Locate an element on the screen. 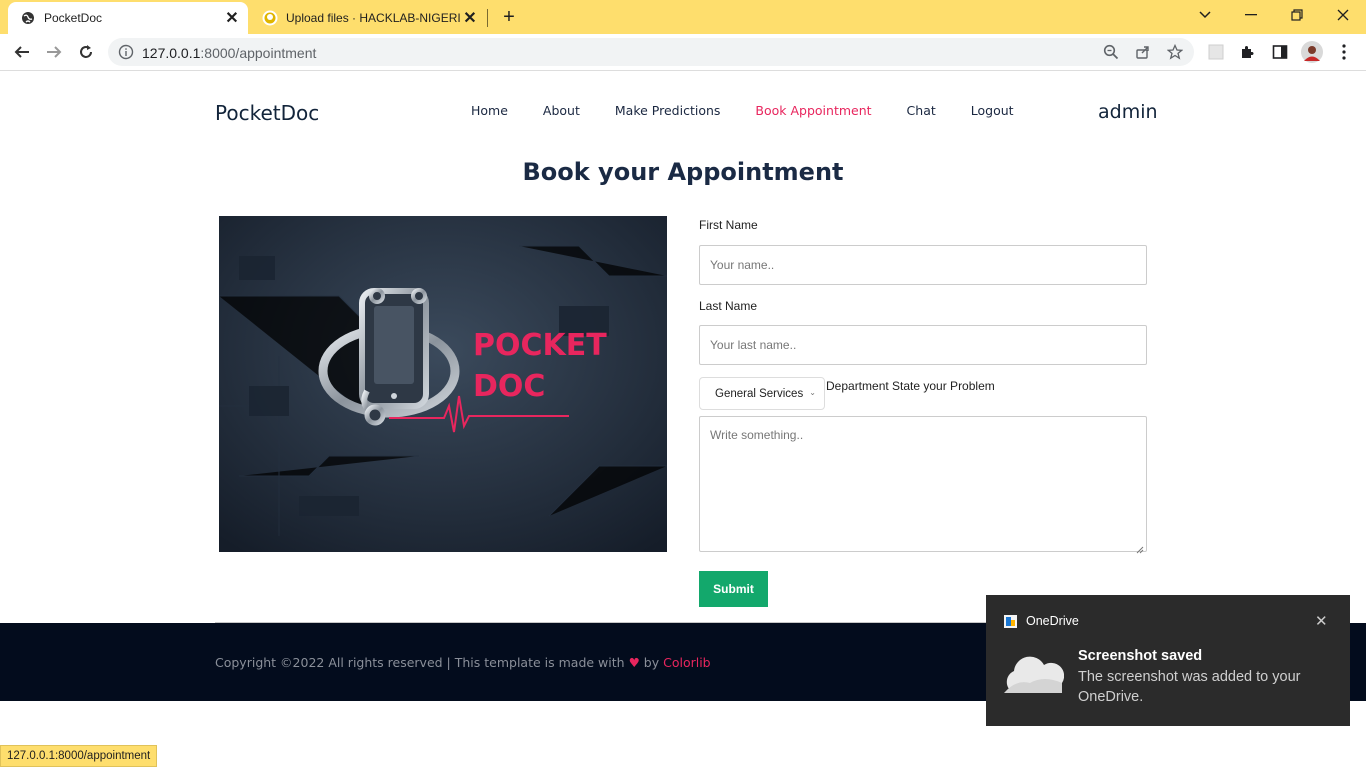  cloud-icon is located at coordinates (1032, 675).